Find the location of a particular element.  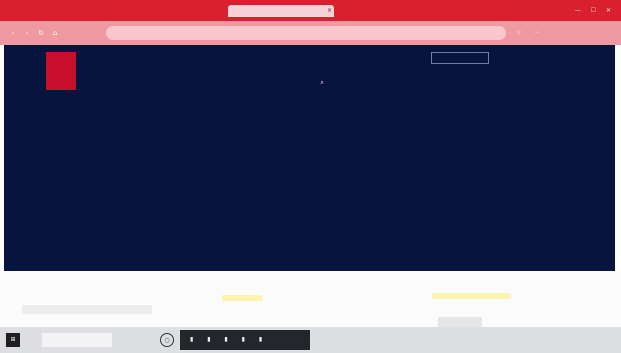

start-icon: ⊞ is located at coordinates (13, 340).